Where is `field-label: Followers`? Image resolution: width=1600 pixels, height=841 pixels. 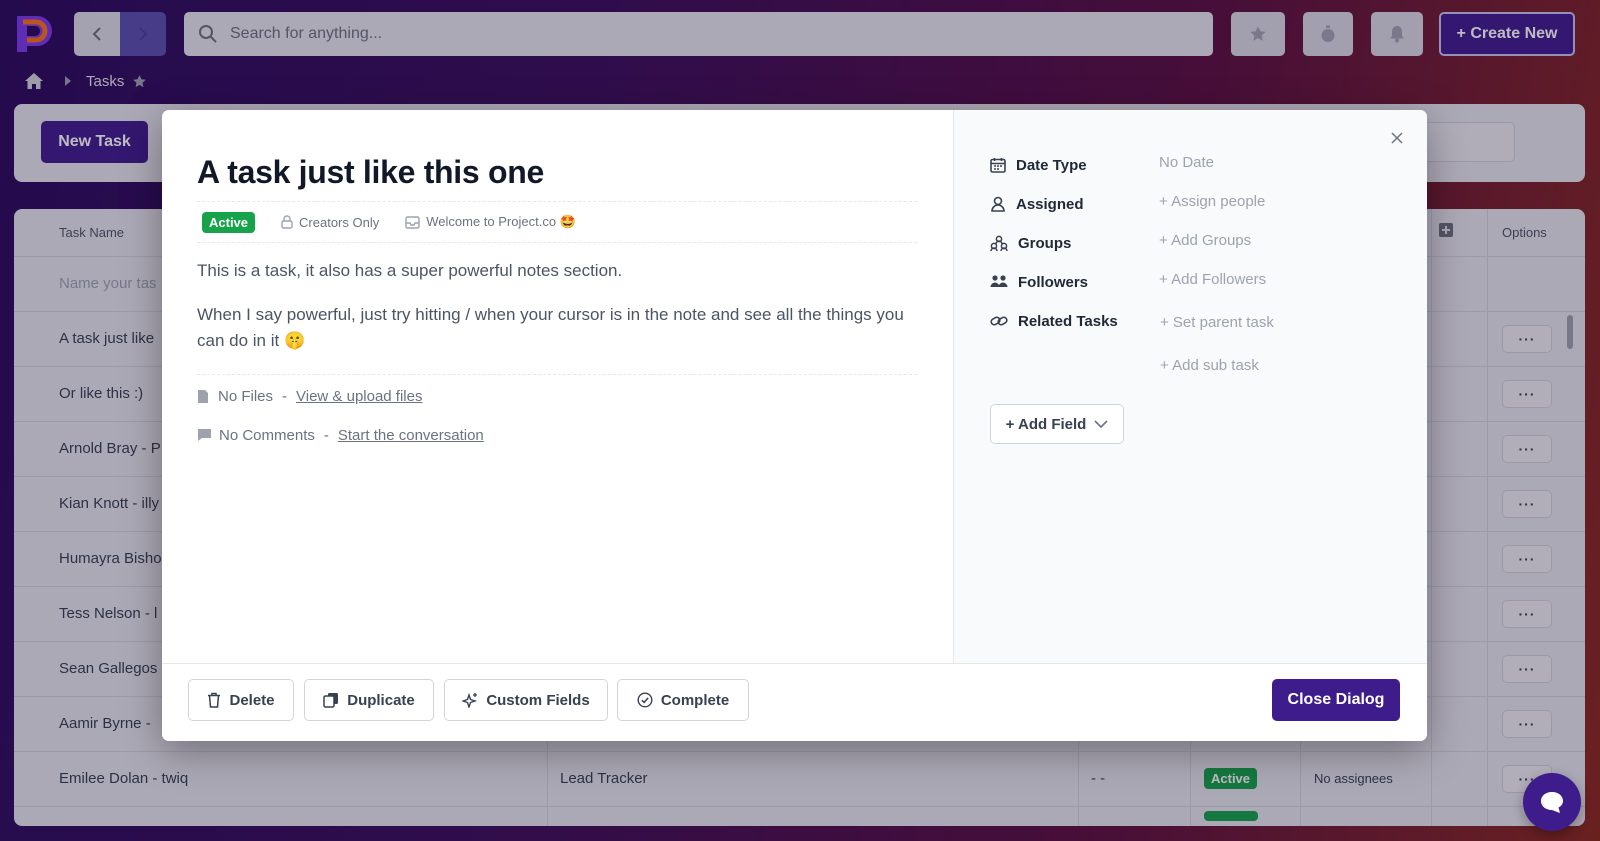
field-label: Followers is located at coordinates (1053, 282).